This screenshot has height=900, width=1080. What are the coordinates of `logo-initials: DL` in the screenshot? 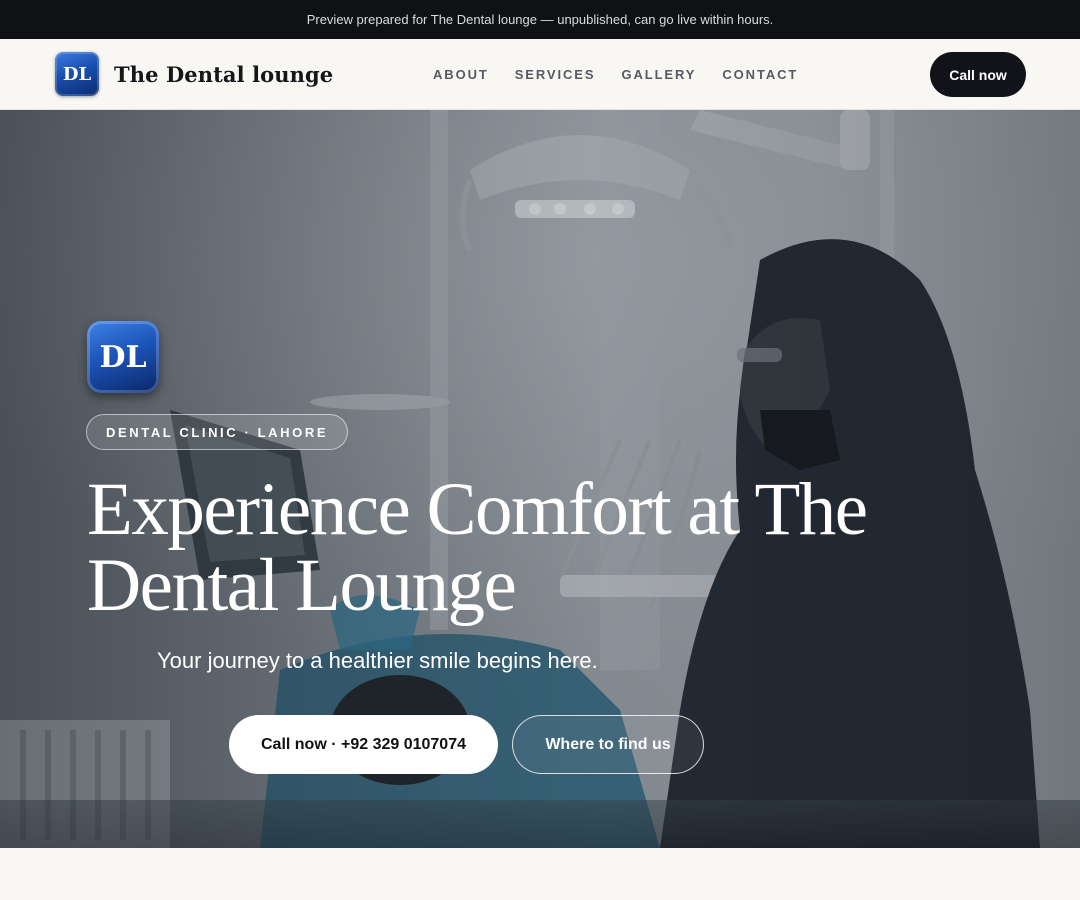 It's located at (77, 74).